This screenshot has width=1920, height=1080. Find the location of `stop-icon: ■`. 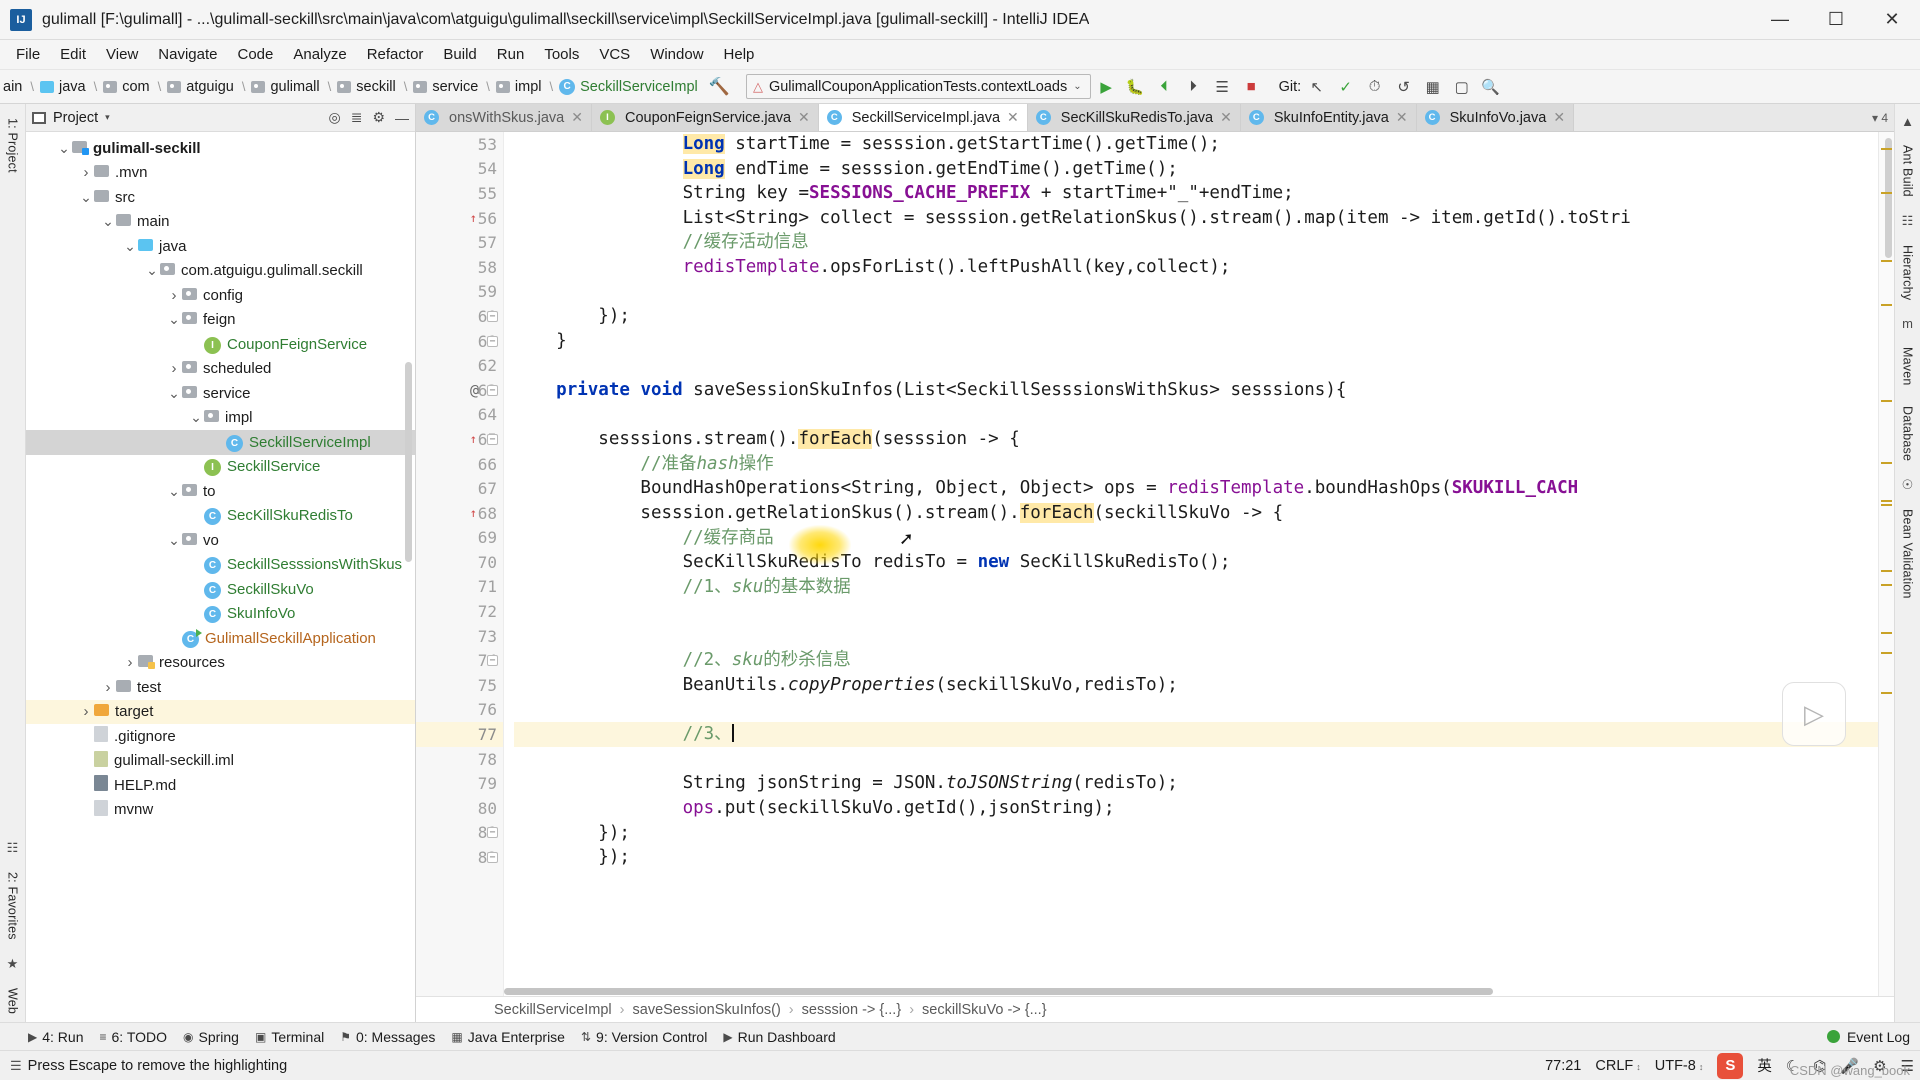

stop-icon: ■ is located at coordinates (1251, 86).